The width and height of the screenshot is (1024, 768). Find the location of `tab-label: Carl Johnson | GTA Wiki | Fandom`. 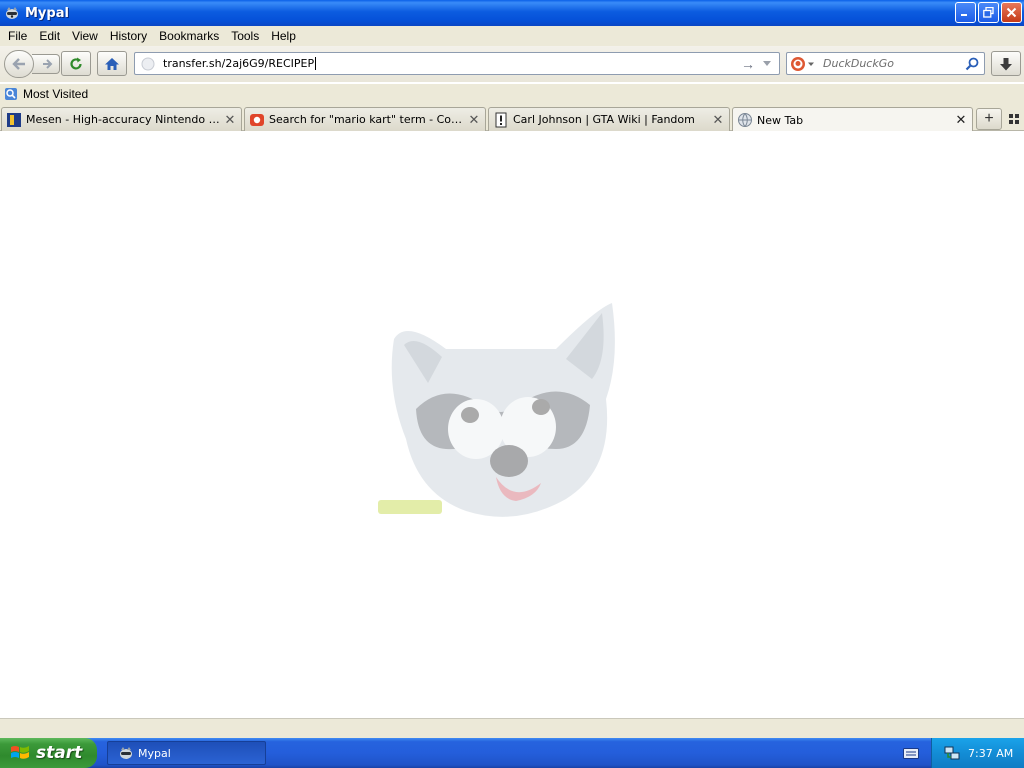

tab-label: Carl Johnson | GTA Wiki | Fandom is located at coordinates (604, 119).